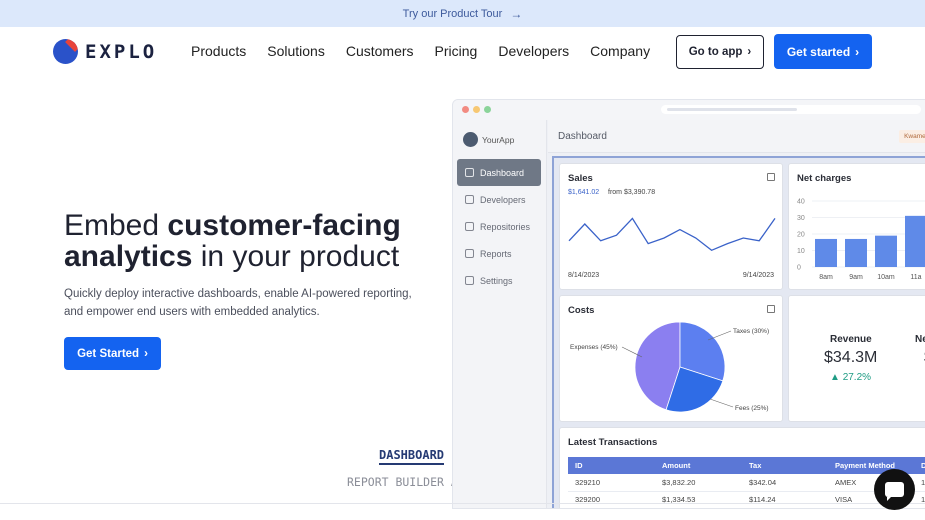  Describe the element at coordinates (785, 483) in the screenshot. I see `cell-tax: $342.04` at that location.